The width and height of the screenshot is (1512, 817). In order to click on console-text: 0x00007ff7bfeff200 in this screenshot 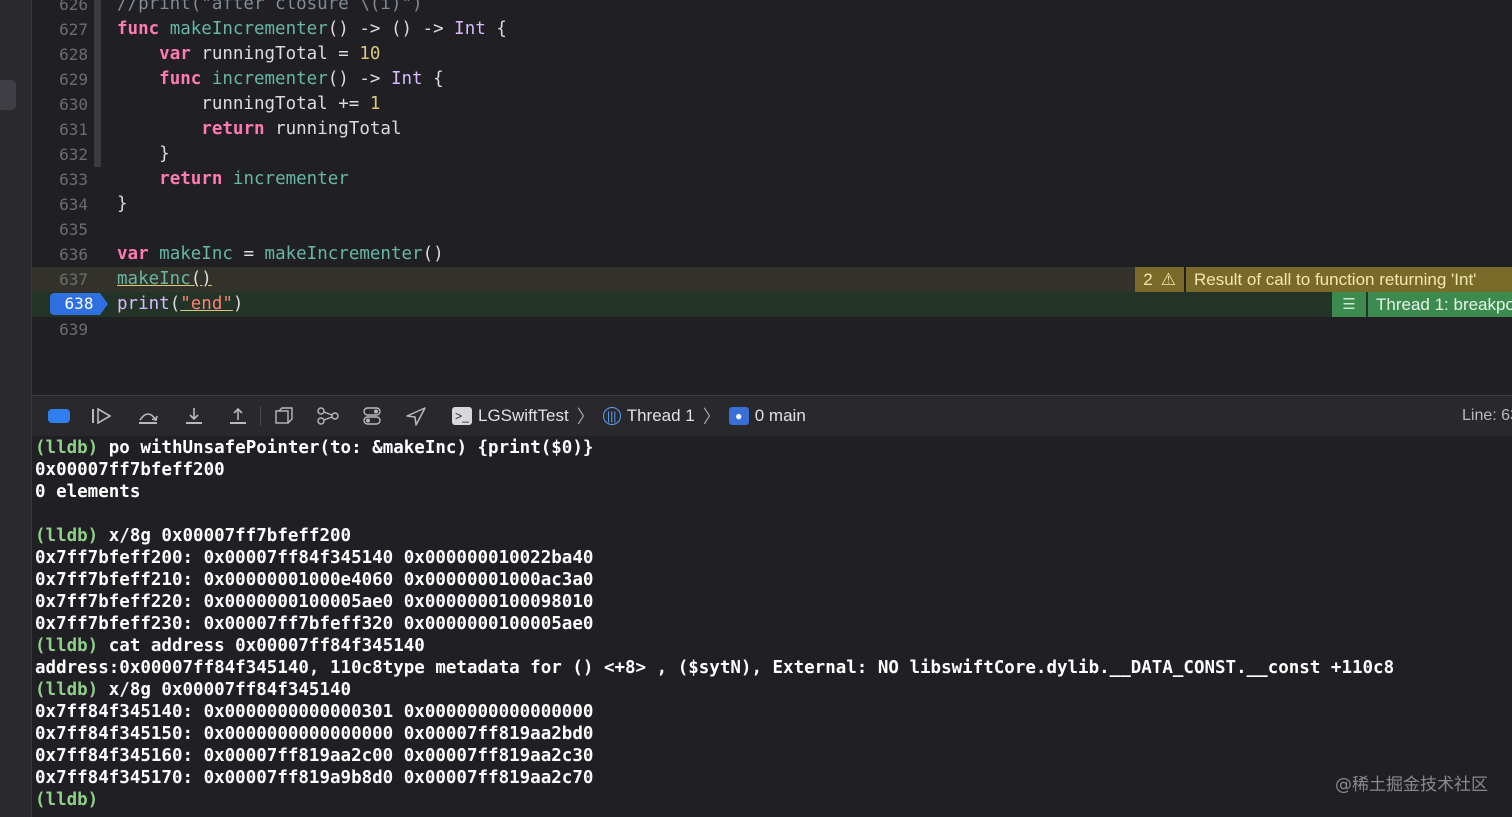, I will do `click(130, 470)`.